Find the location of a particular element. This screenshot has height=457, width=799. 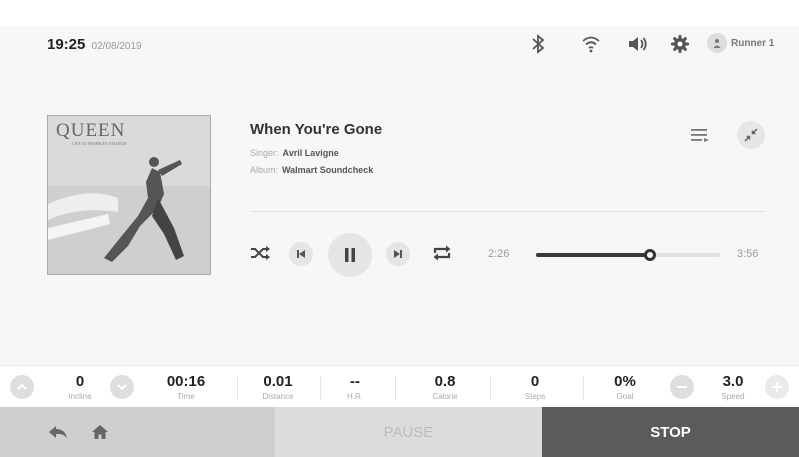

collapse-icon is located at coordinates (751, 135).